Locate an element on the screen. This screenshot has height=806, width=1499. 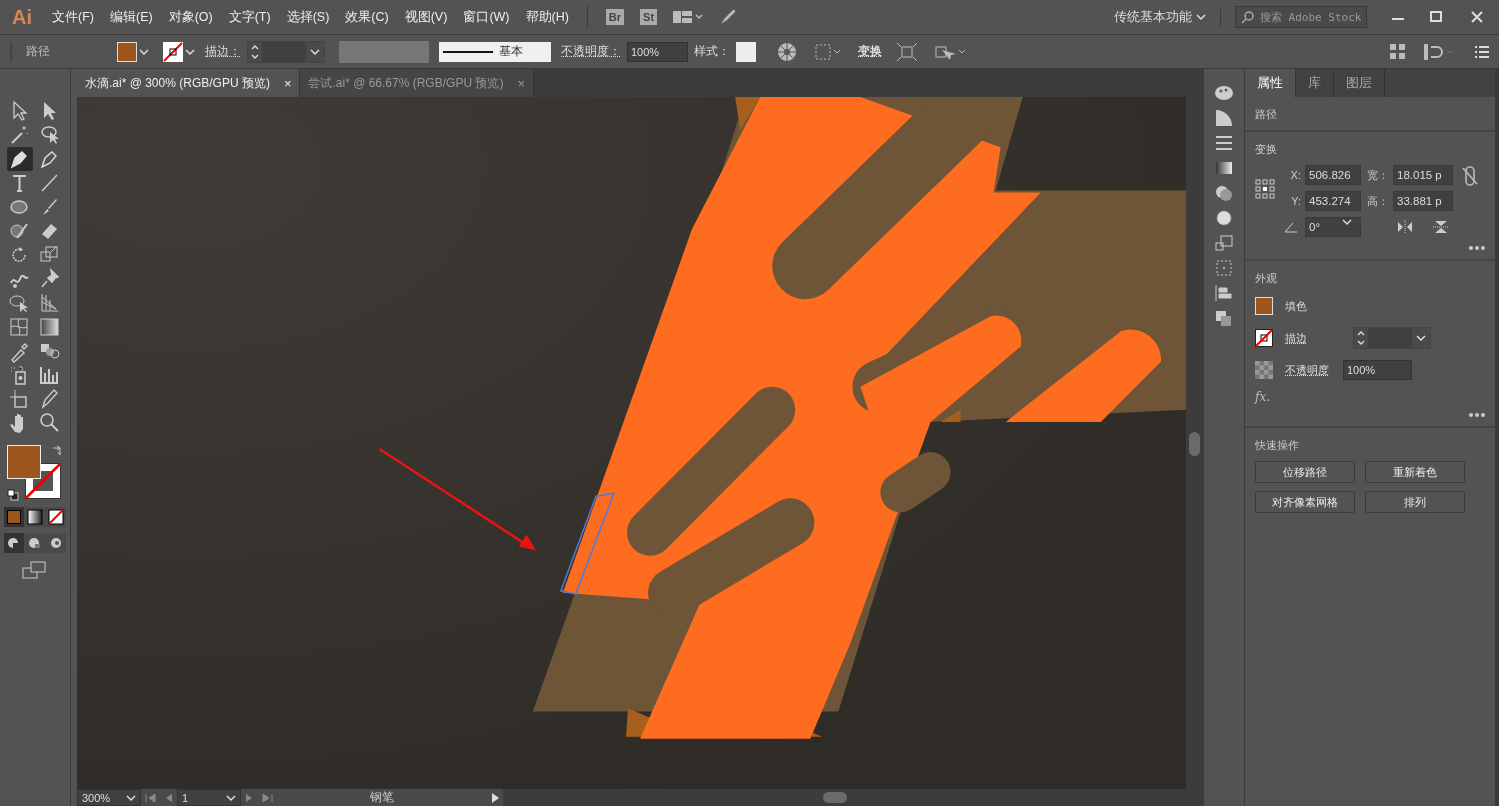
selected-path-outline is located at coordinates (587, 543).